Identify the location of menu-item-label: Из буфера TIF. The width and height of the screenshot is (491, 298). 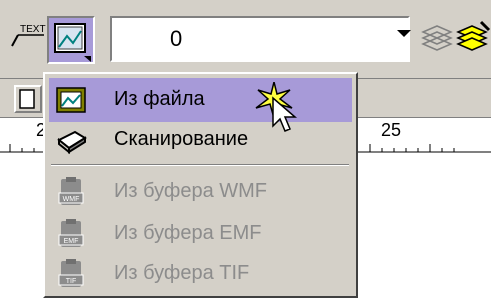
(182, 273).